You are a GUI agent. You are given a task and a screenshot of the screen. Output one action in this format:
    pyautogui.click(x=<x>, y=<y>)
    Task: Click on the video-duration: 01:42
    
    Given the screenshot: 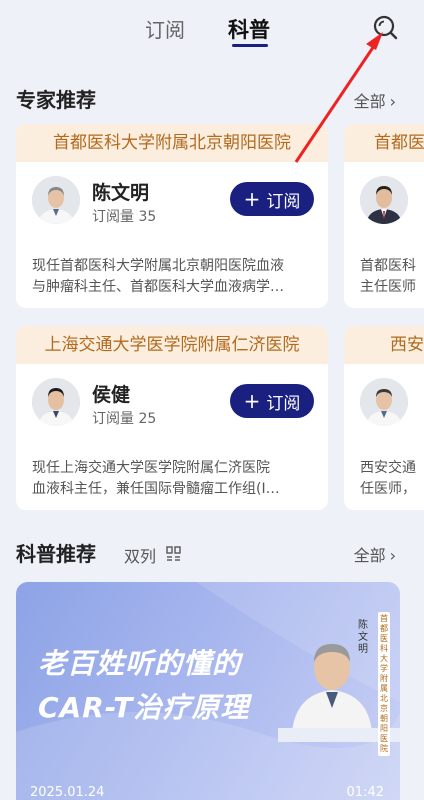 What is the action you would take?
    pyautogui.click(x=365, y=792)
    